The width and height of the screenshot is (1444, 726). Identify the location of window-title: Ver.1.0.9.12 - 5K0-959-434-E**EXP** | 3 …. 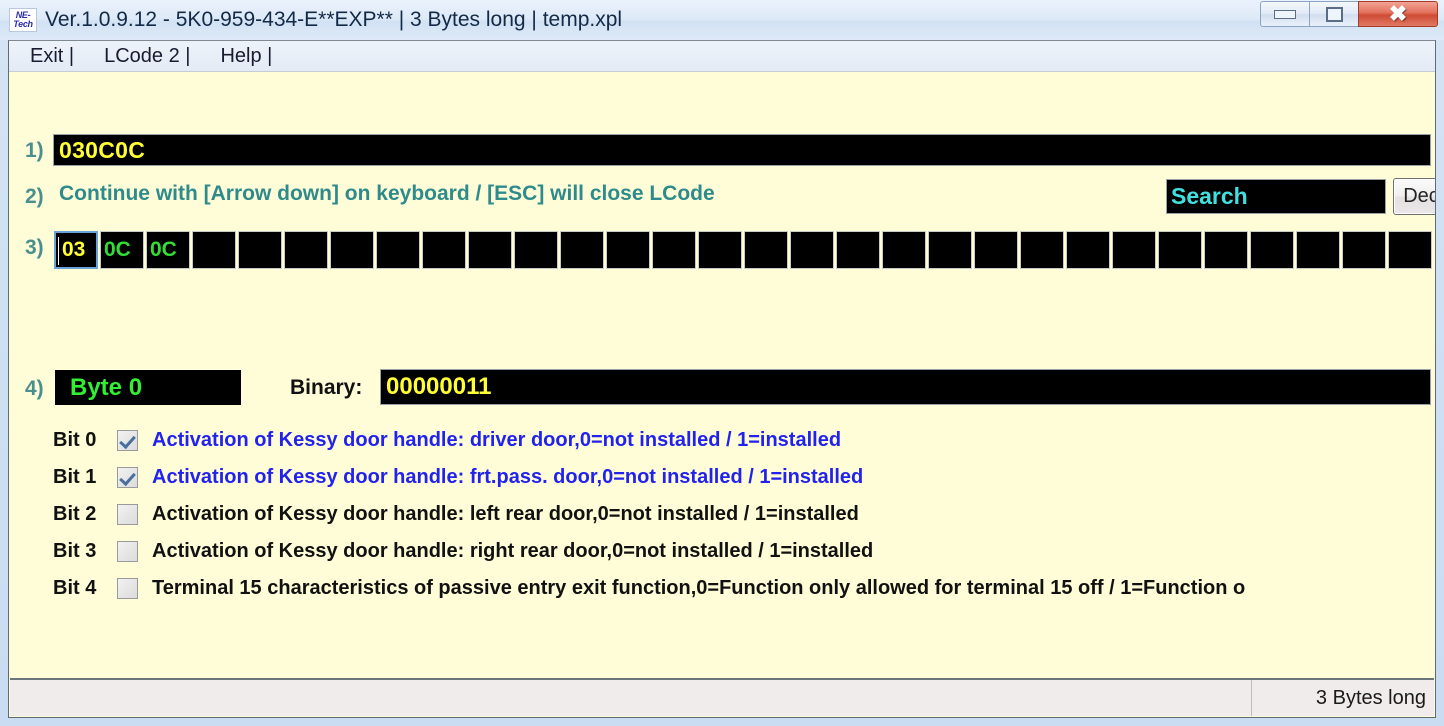
(334, 19).